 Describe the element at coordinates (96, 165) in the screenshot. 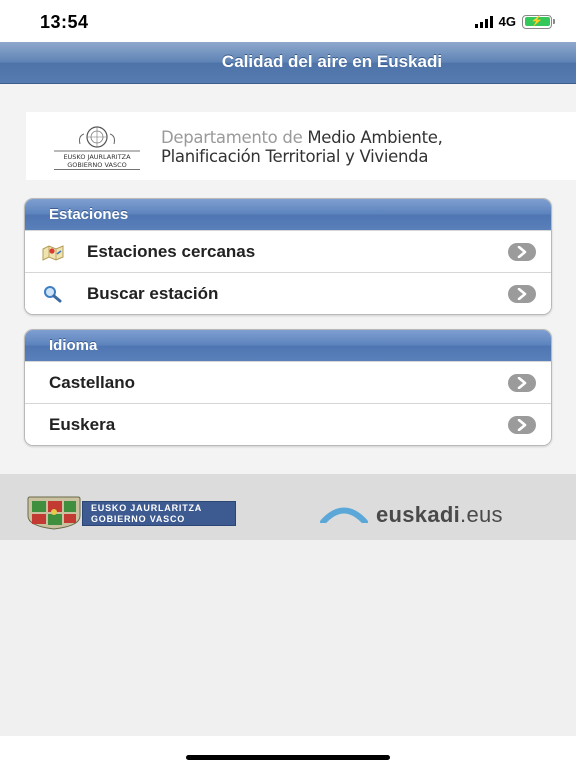

I see `emblem-caption-2: GOBIERNO VASCO` at that location.